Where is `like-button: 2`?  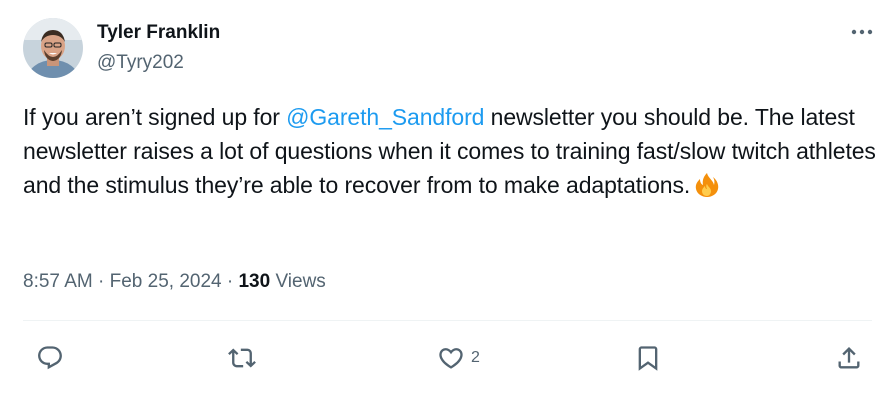
like-button: 2 is located at coordinates (458, 358).